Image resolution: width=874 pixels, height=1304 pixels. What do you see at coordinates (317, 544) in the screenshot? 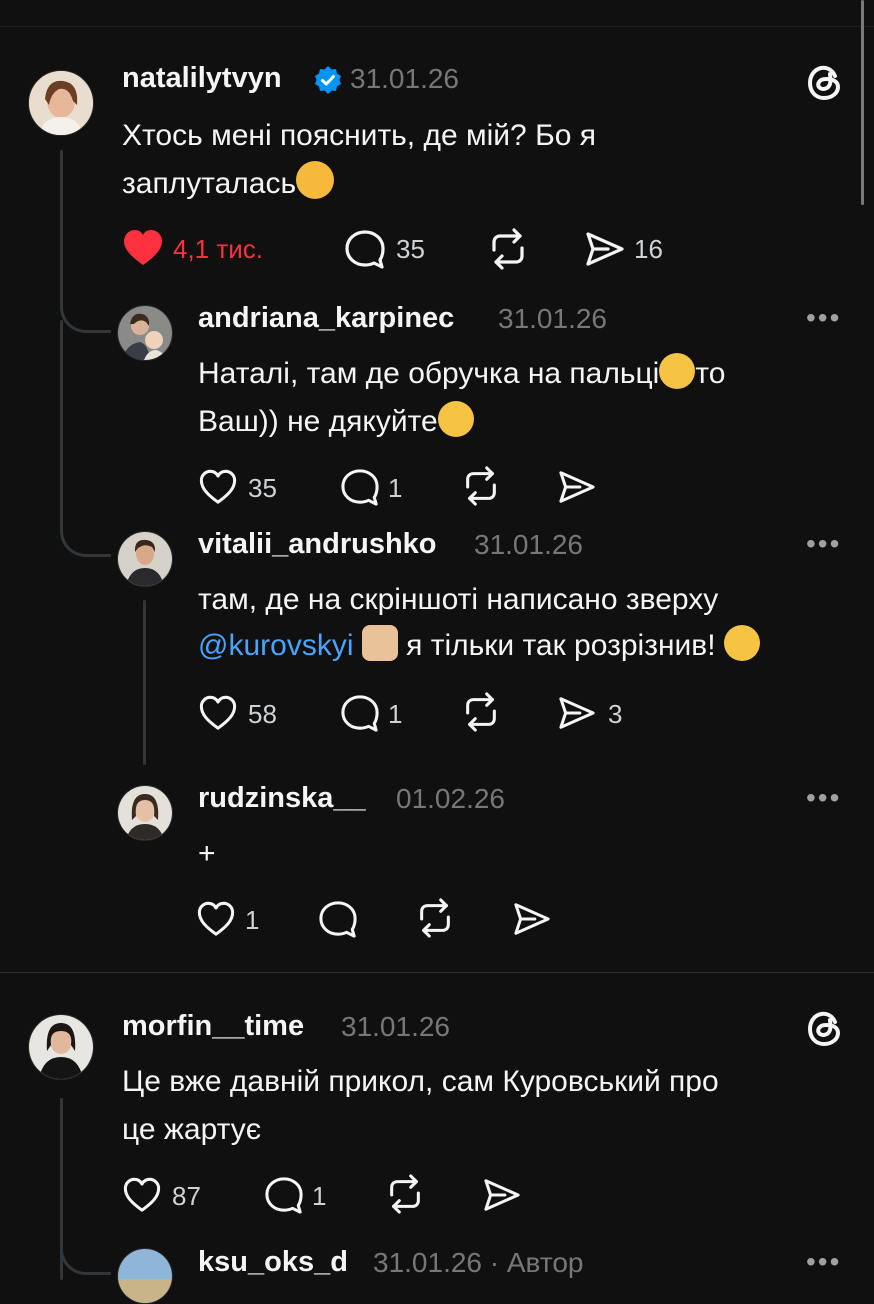
I see `comment-username: vitalii_andrushko` at bounding box center [317, 544].